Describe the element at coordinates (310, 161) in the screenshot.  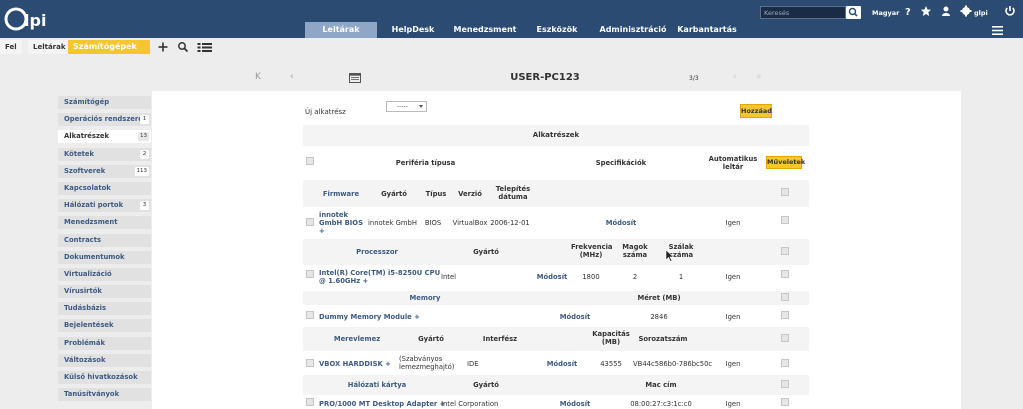
I see `select-all-checkbox` at that location.